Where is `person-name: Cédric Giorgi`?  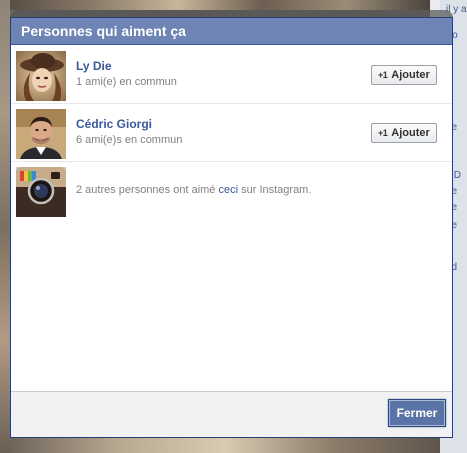
person-name: Cédric Giorgi is located at coordinates (114, 124).